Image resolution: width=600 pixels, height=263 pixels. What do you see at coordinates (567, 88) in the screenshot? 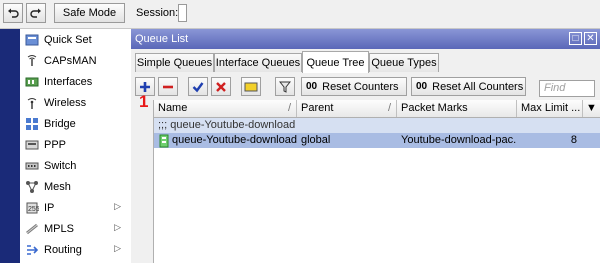
I see `find-input: Find` at bounding box center [567, 88].